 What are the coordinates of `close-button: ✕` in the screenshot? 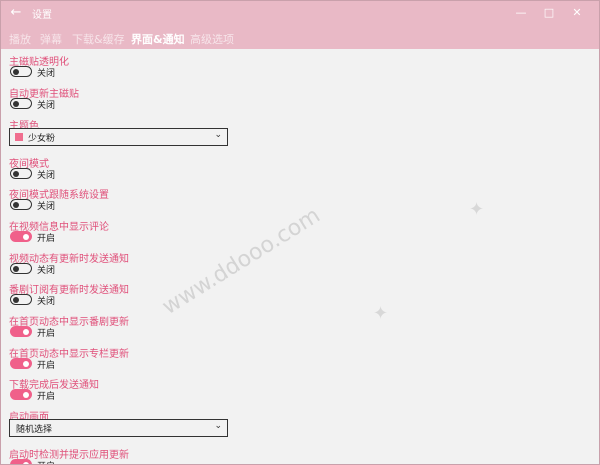 It's located at (577, 13).